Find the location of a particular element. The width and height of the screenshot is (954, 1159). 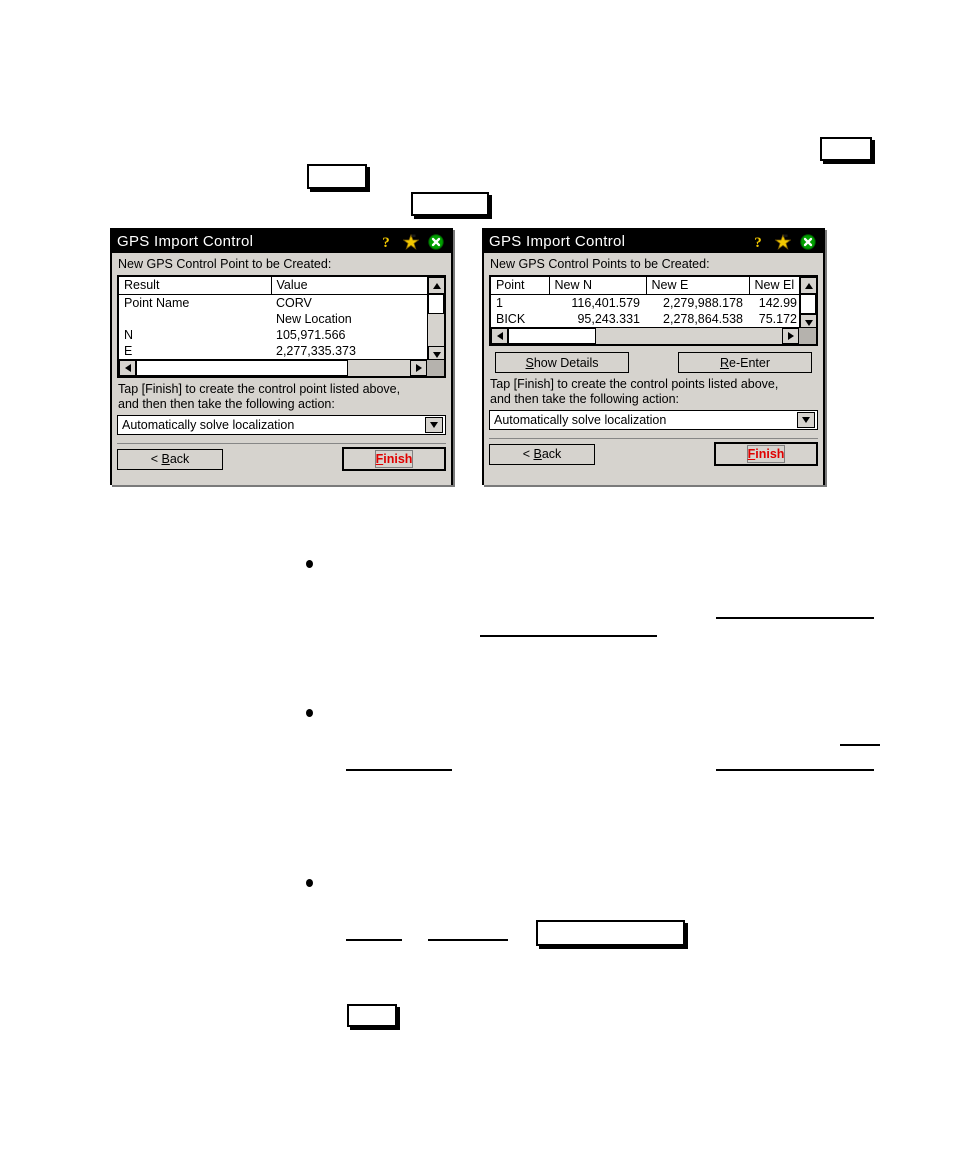

callout-box-top-right is located at coordinates (846, 149).